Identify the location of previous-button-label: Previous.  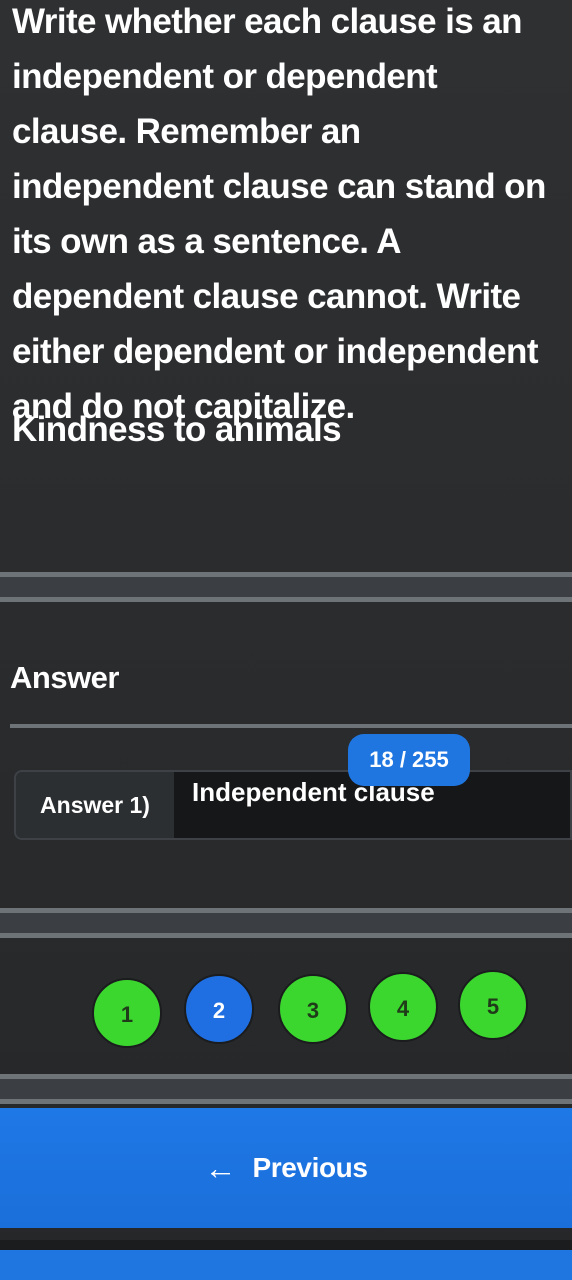
(310, 1167).